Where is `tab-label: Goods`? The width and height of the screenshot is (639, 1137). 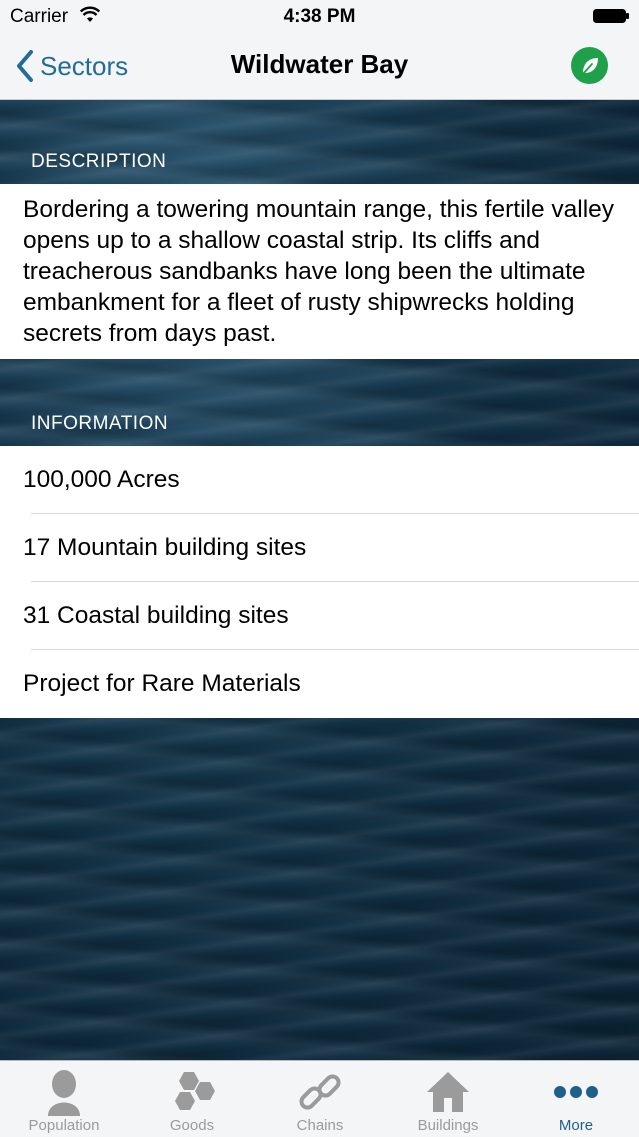
tab-label: Goods is located at coordinates (192, 1125).